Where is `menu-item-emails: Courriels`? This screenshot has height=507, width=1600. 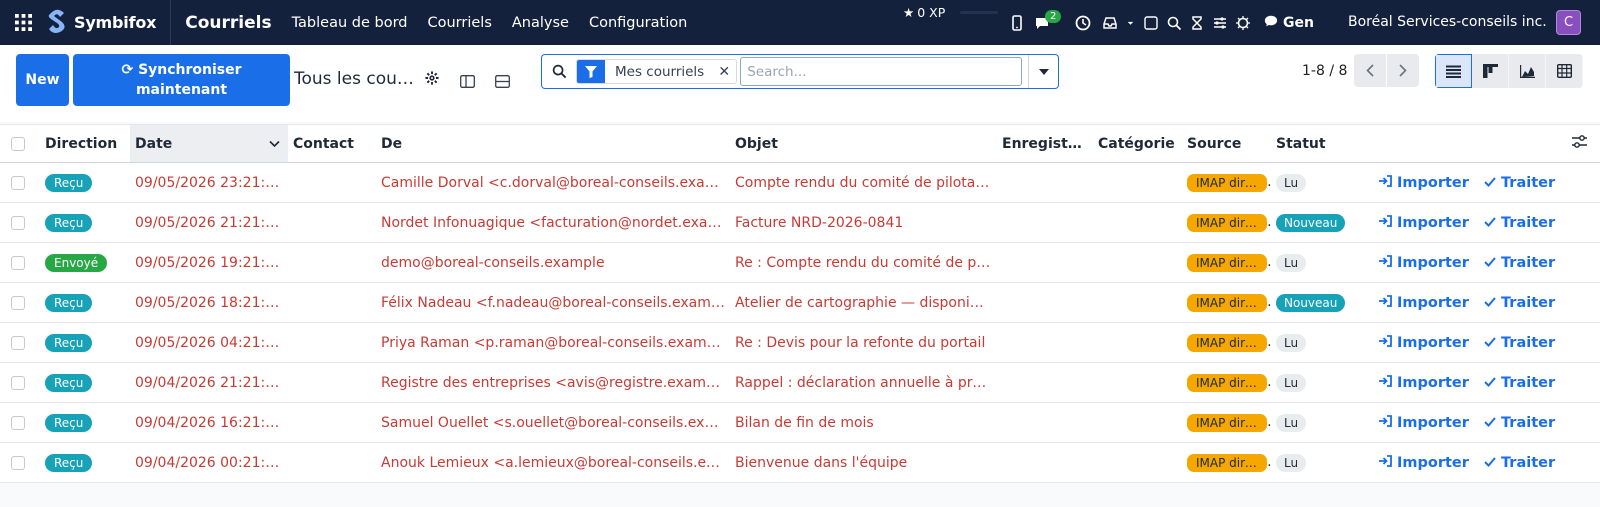 menu-item-emails: Courriels is located at coordinates (459, 23).